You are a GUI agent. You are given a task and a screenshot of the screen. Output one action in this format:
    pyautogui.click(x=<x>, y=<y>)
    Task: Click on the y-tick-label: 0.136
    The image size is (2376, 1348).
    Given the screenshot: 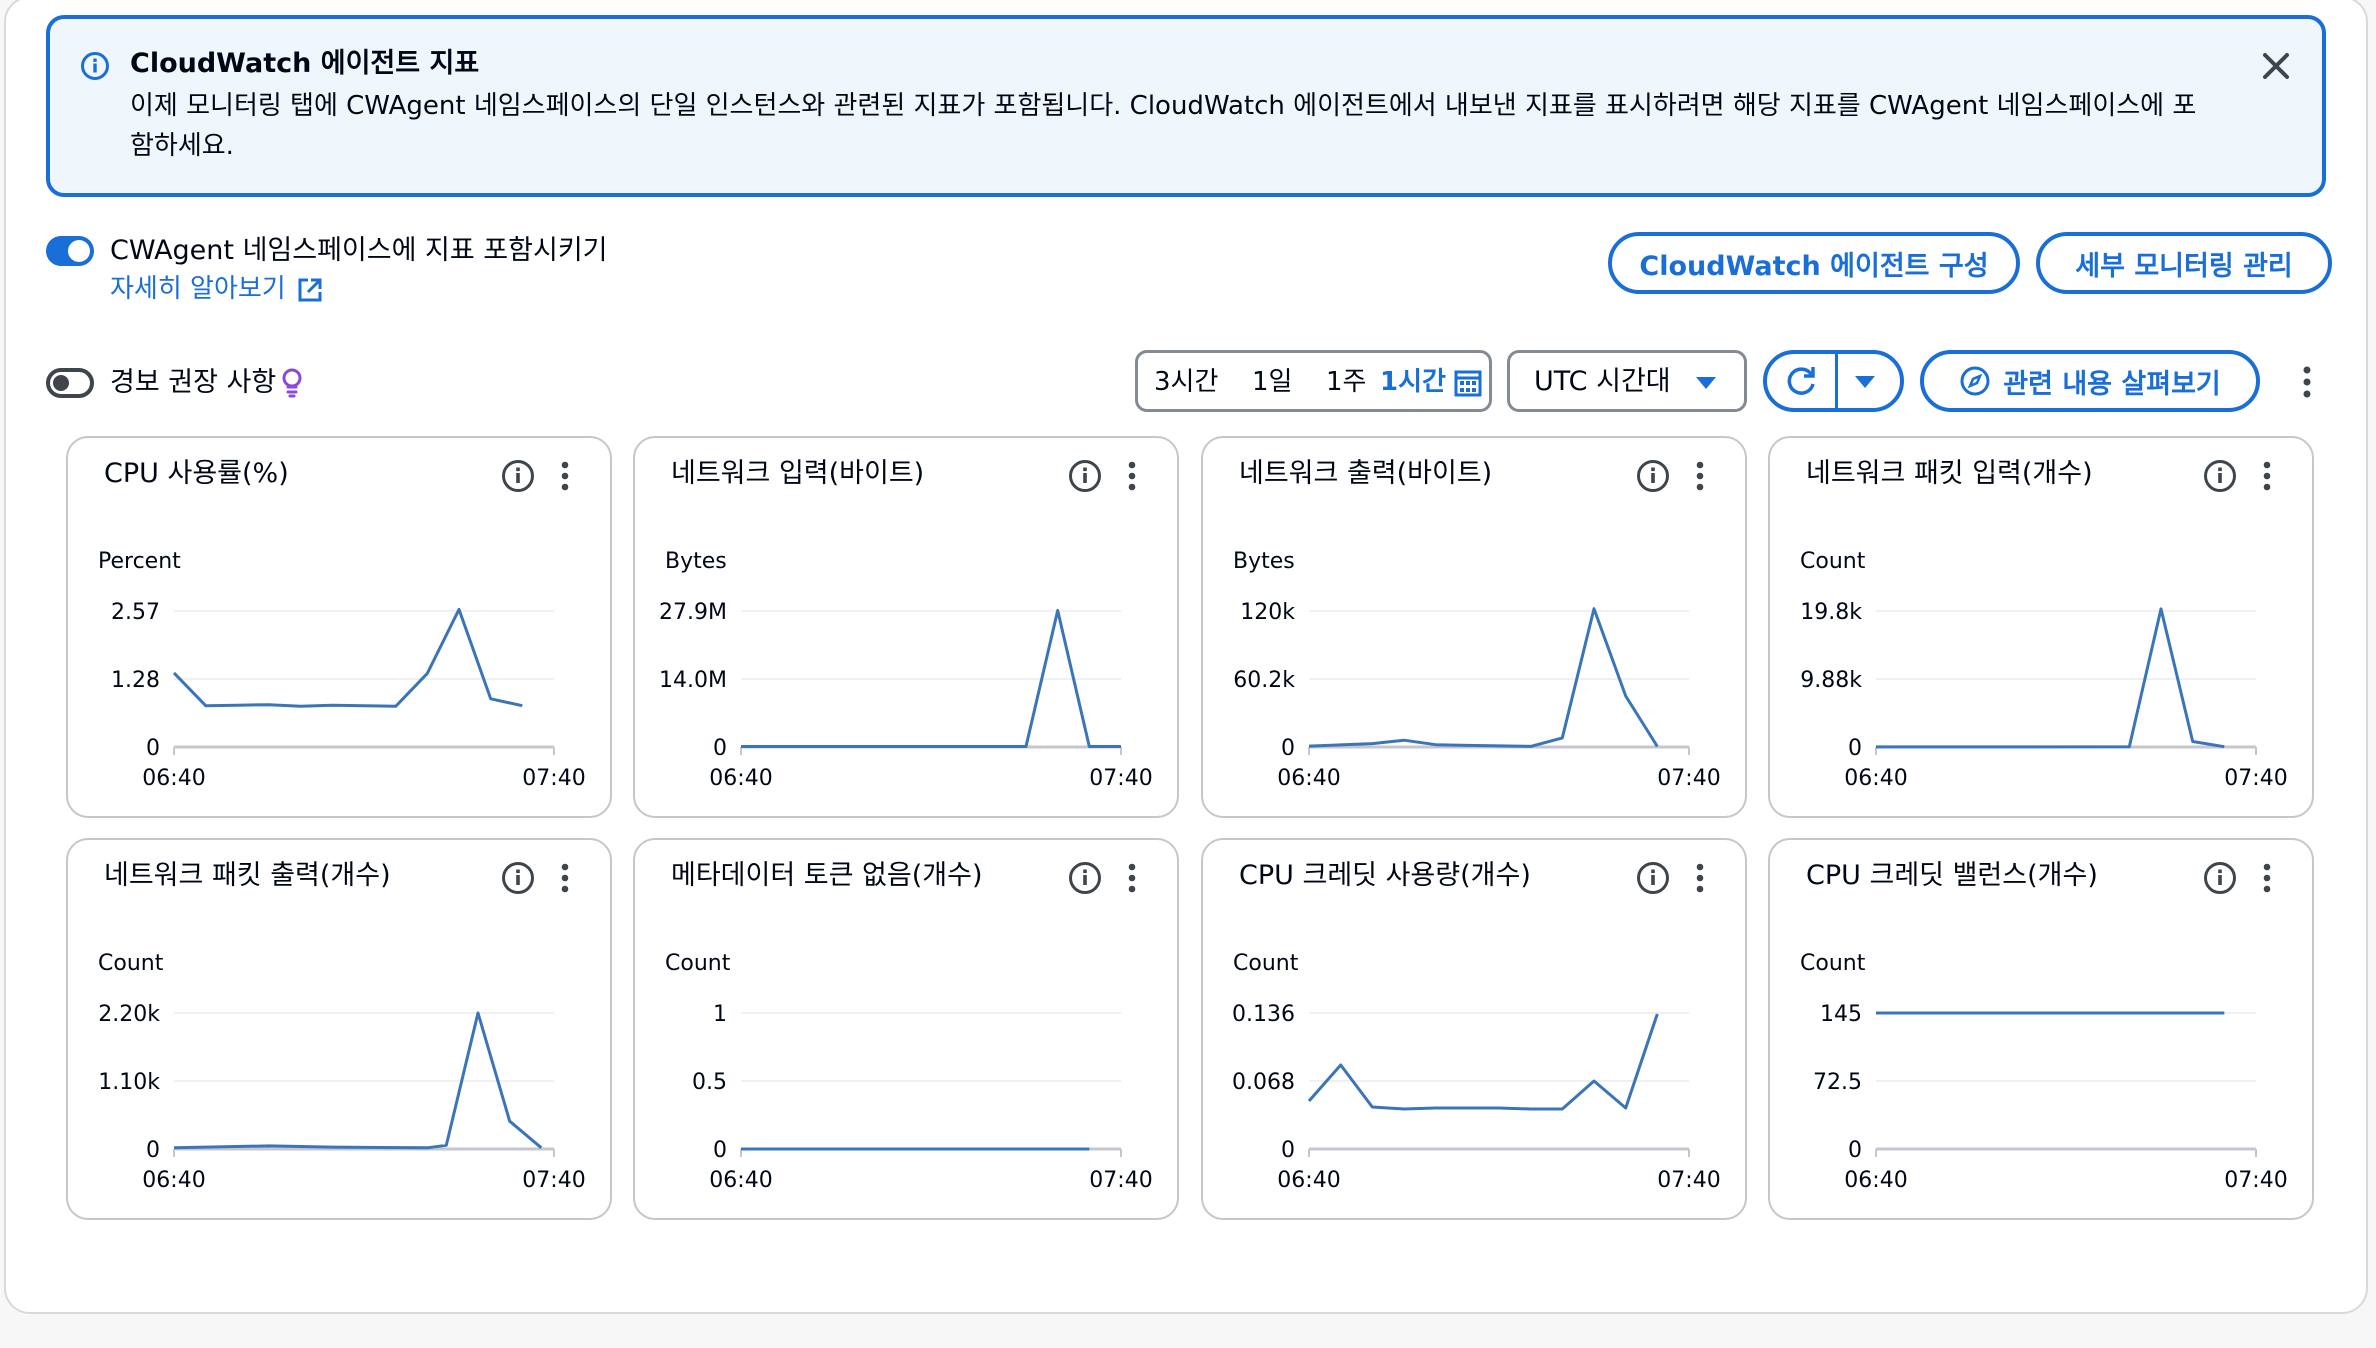 What is the action you would take?
    pyautogui.click(x=1263, y=1014)
    